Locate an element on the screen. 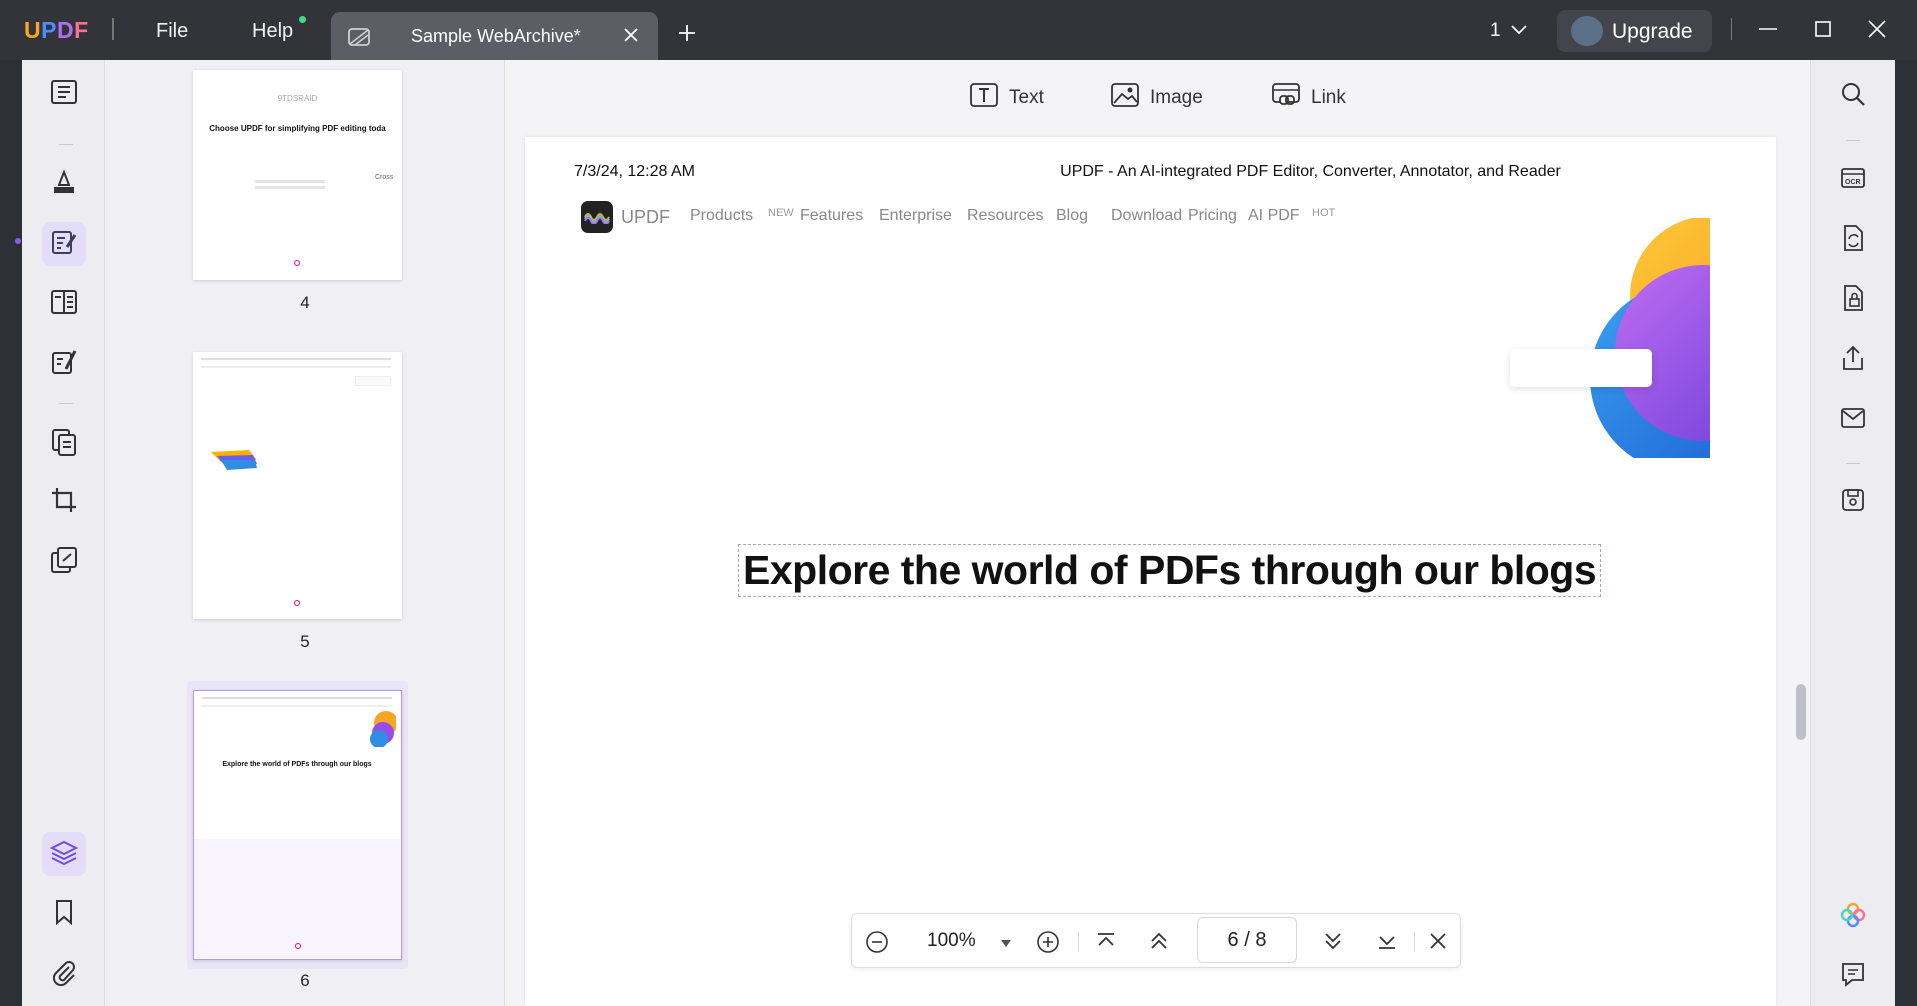 This screenshot has width=1917, height=1006. search-button is located at coordinates (1853, 96).